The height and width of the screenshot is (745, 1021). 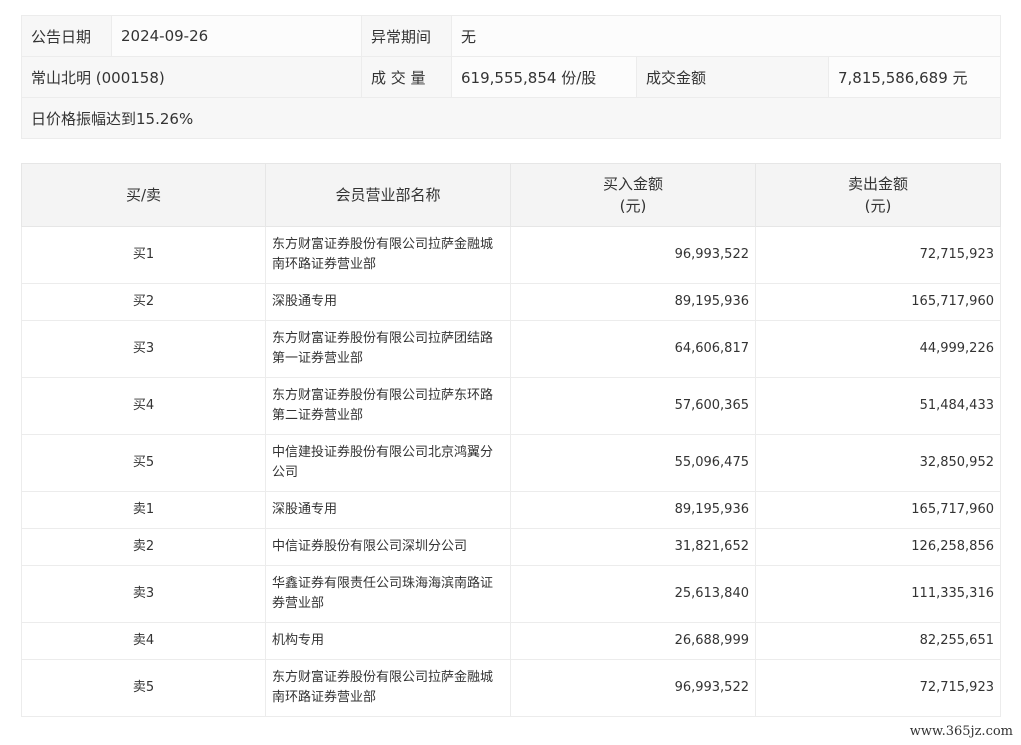 I want to click on row-sell-amount: 32,850,952, so click(x=878, y=463).